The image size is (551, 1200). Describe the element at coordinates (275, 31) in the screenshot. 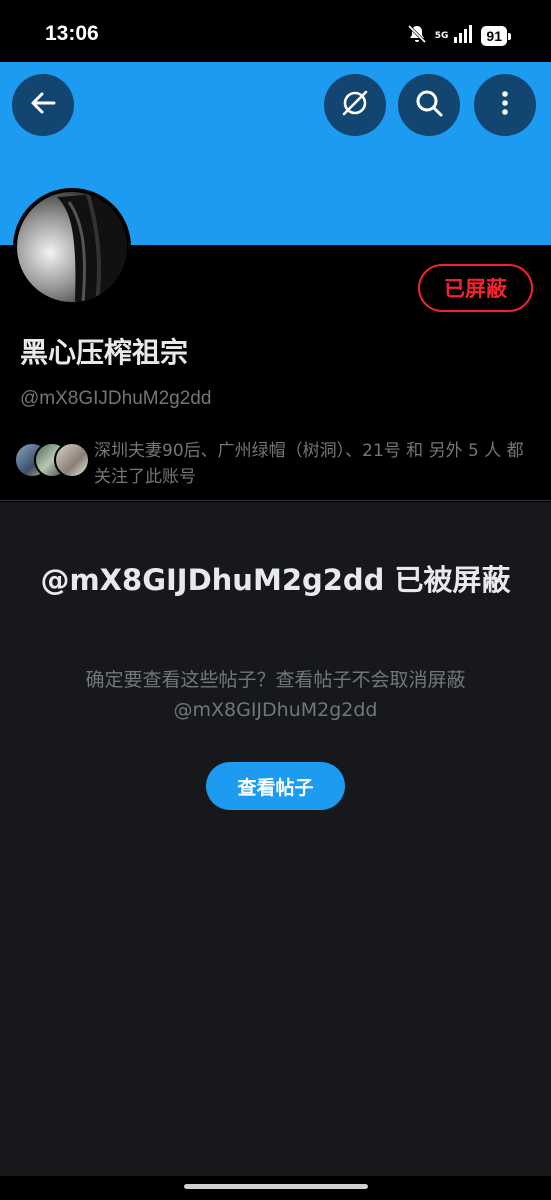

I see `status-bar: 13:06 5G 91` at that location.